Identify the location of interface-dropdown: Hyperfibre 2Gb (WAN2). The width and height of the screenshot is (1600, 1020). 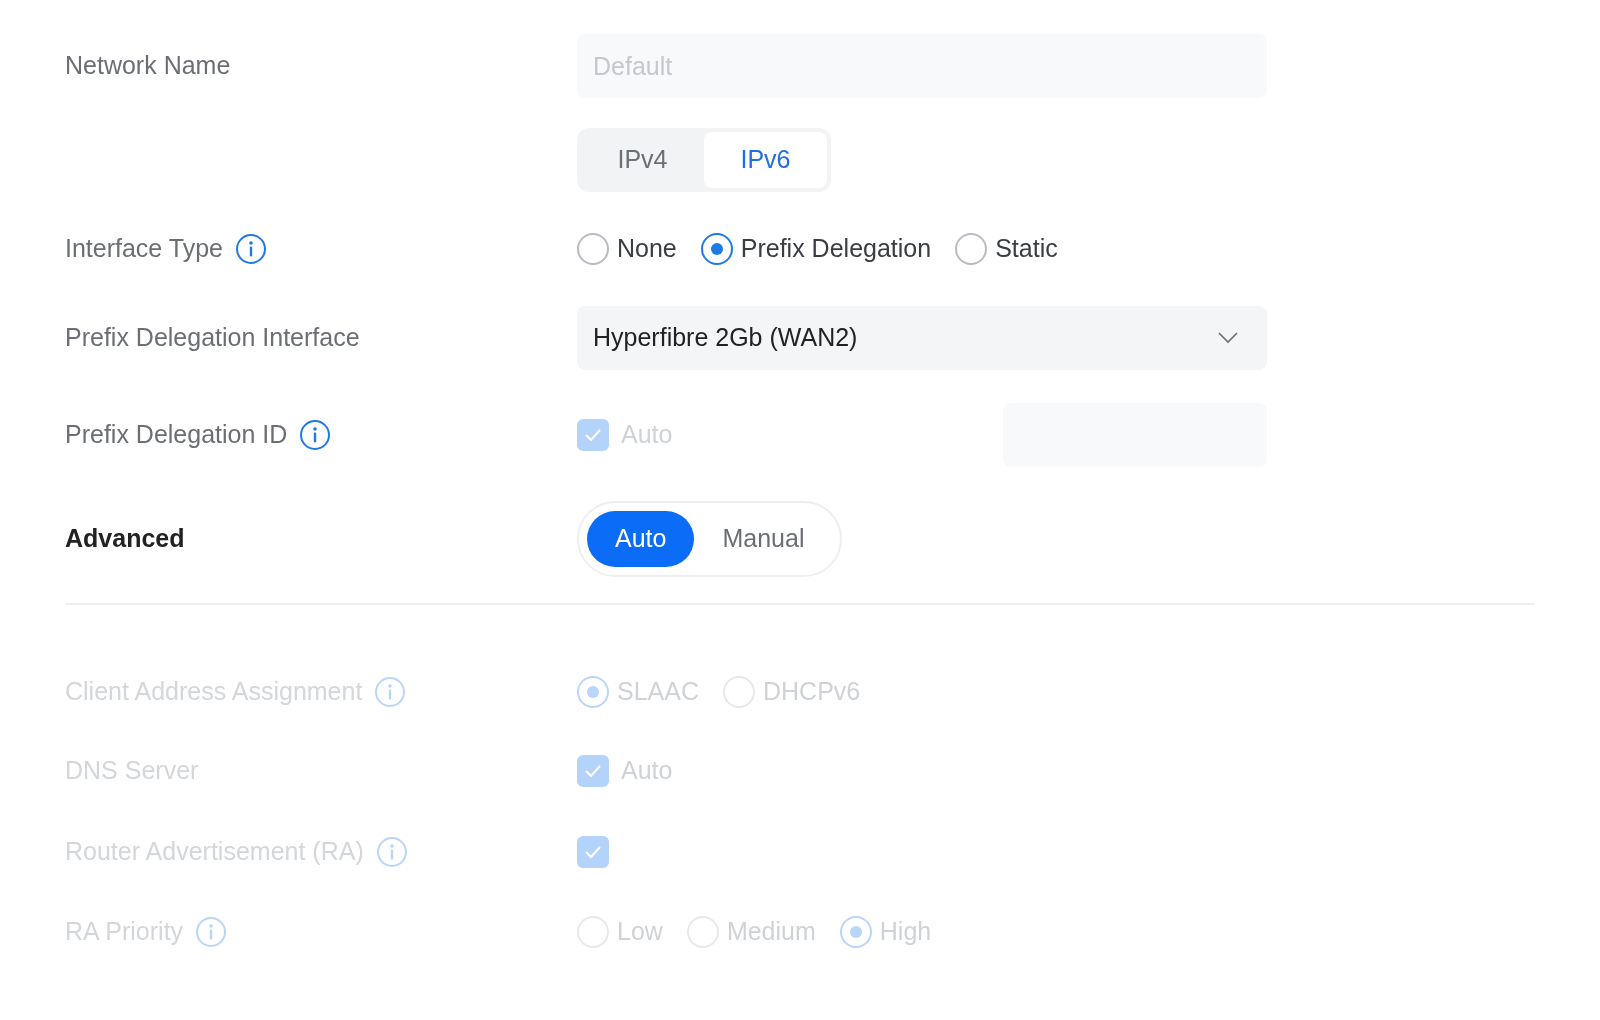
(922, 338).